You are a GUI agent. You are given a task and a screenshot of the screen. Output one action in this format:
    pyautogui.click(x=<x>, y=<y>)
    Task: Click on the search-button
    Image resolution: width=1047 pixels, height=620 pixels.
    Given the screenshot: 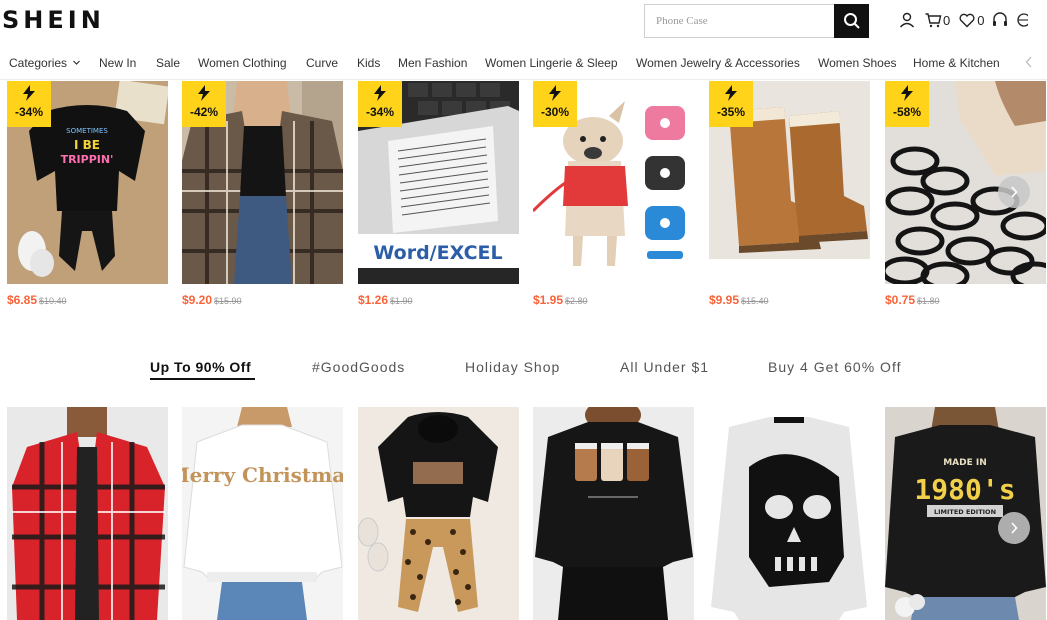 What is the action you would take?
    pyautogui.click(x=851, y=21)
    